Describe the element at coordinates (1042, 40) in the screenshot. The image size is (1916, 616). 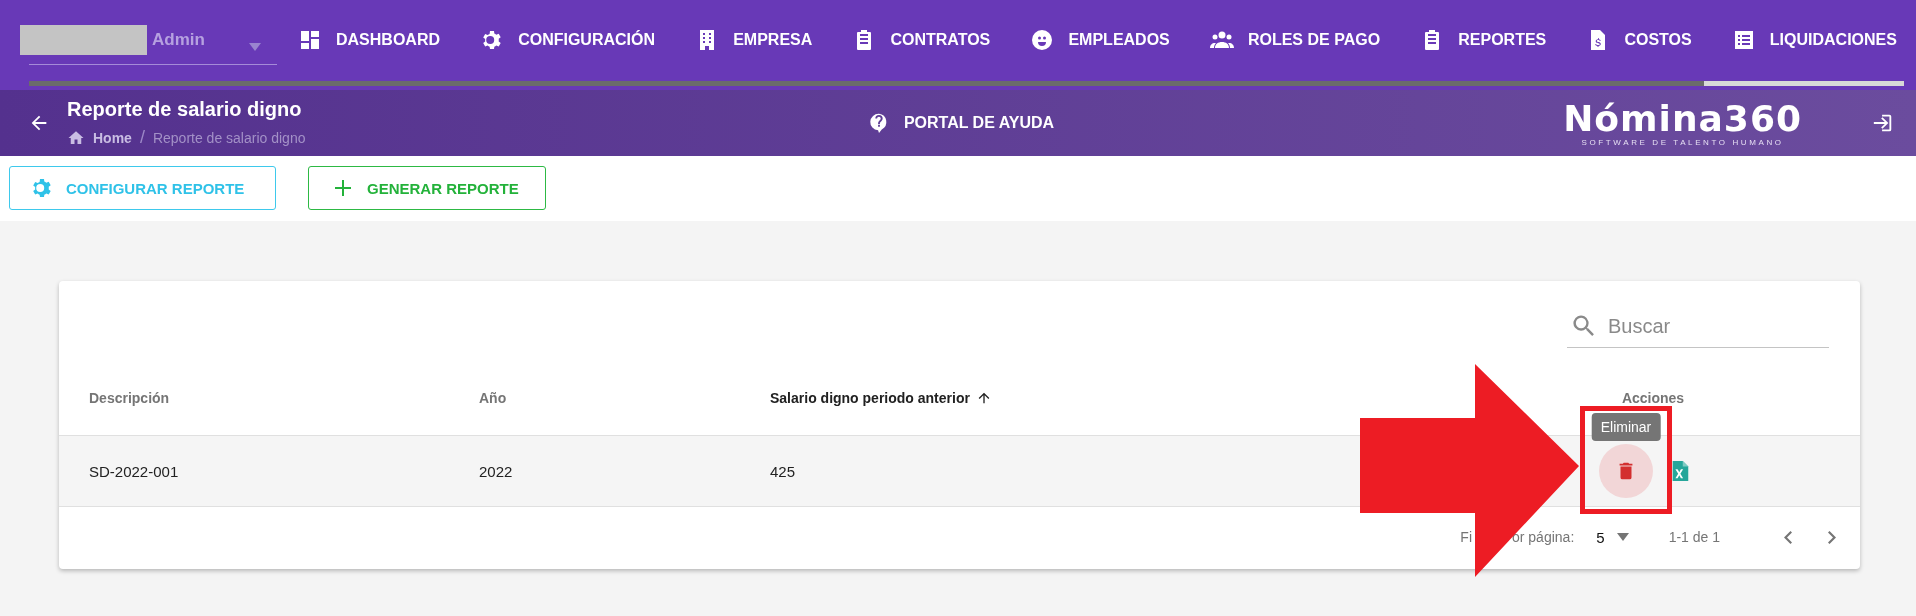
I see `face-icon` at that location.